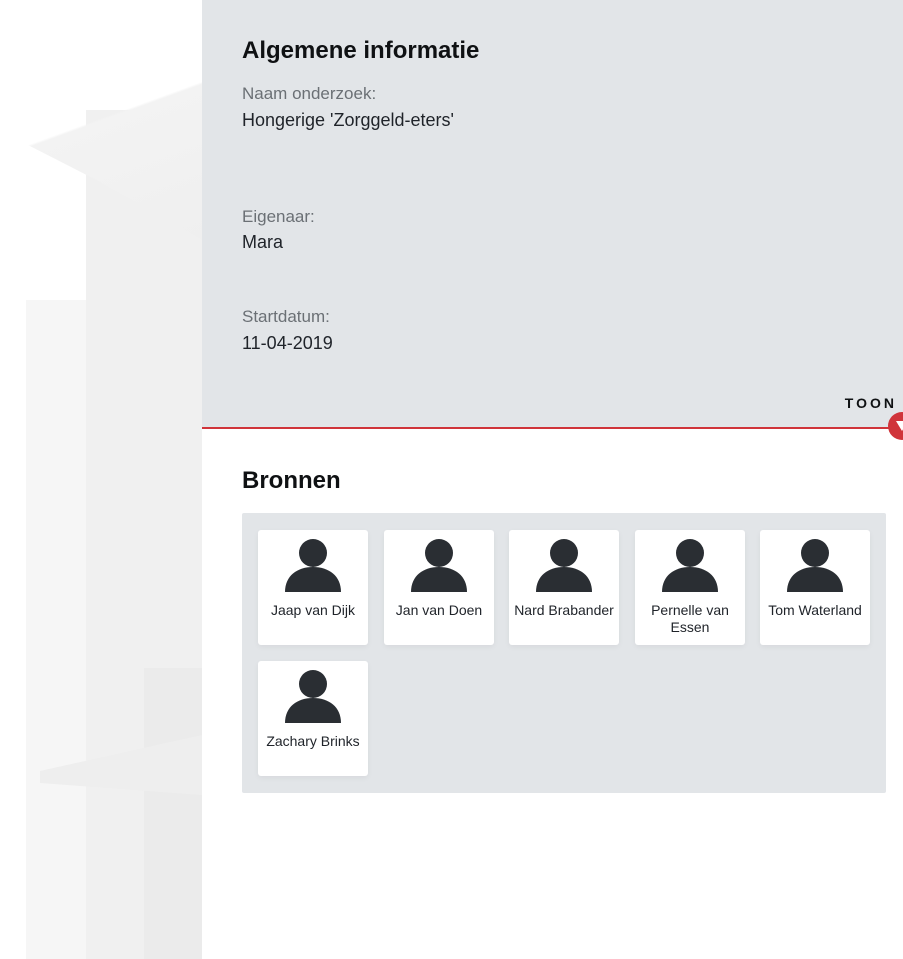  I want to click on source-name: Jaap van Dijk, so click(313, 610).